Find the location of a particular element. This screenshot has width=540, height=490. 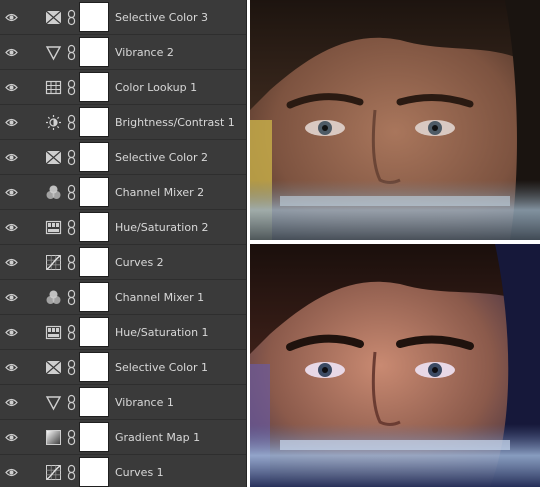

layer-row: Color Lookup 1 is located at coordinates (123, 87).